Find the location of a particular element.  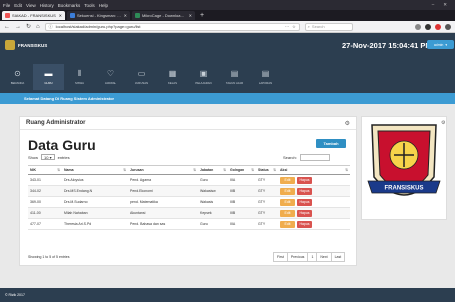

tab-sekuensi: Sekuensi - Kingsman: The Go ✕ is located at coordinates (98, 15).